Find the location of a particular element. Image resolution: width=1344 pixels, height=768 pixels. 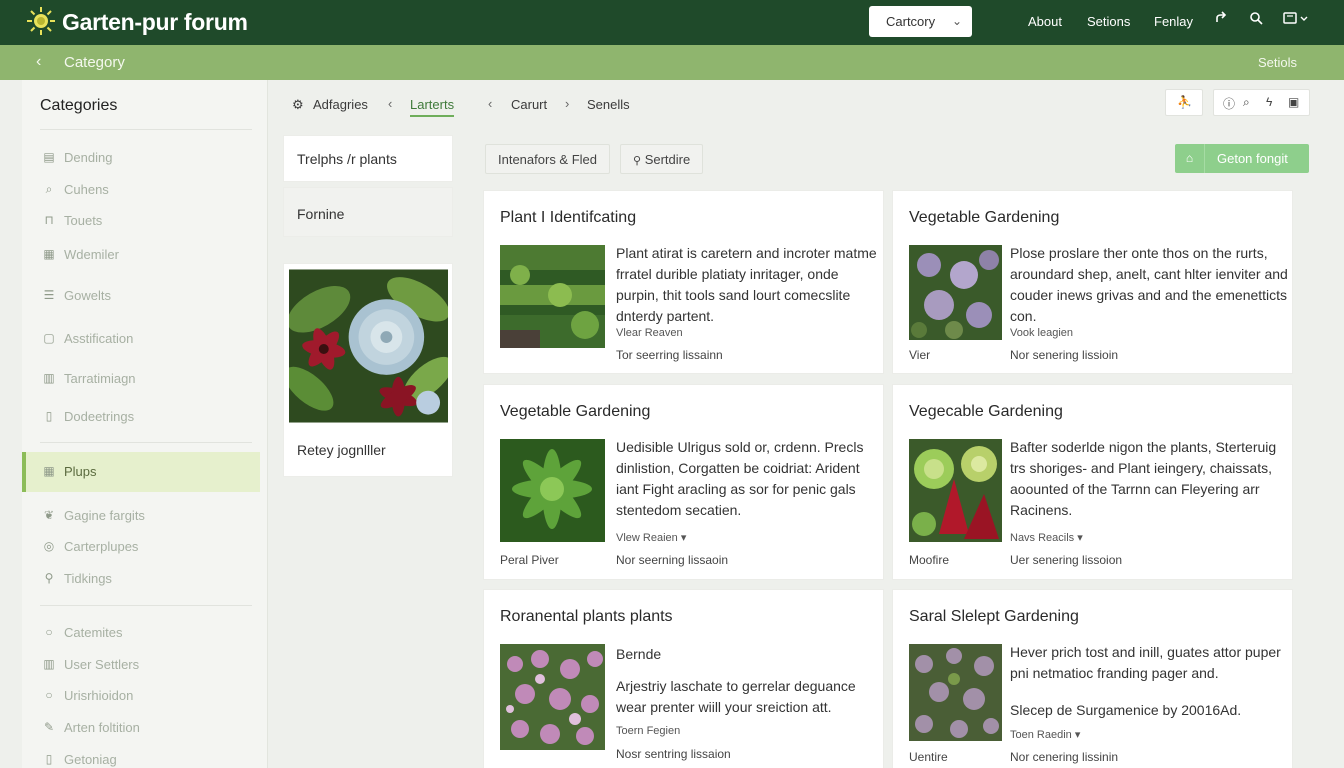

breadcrumb-bar: ‹ Category Setiols is located at coordinates (672, 62).